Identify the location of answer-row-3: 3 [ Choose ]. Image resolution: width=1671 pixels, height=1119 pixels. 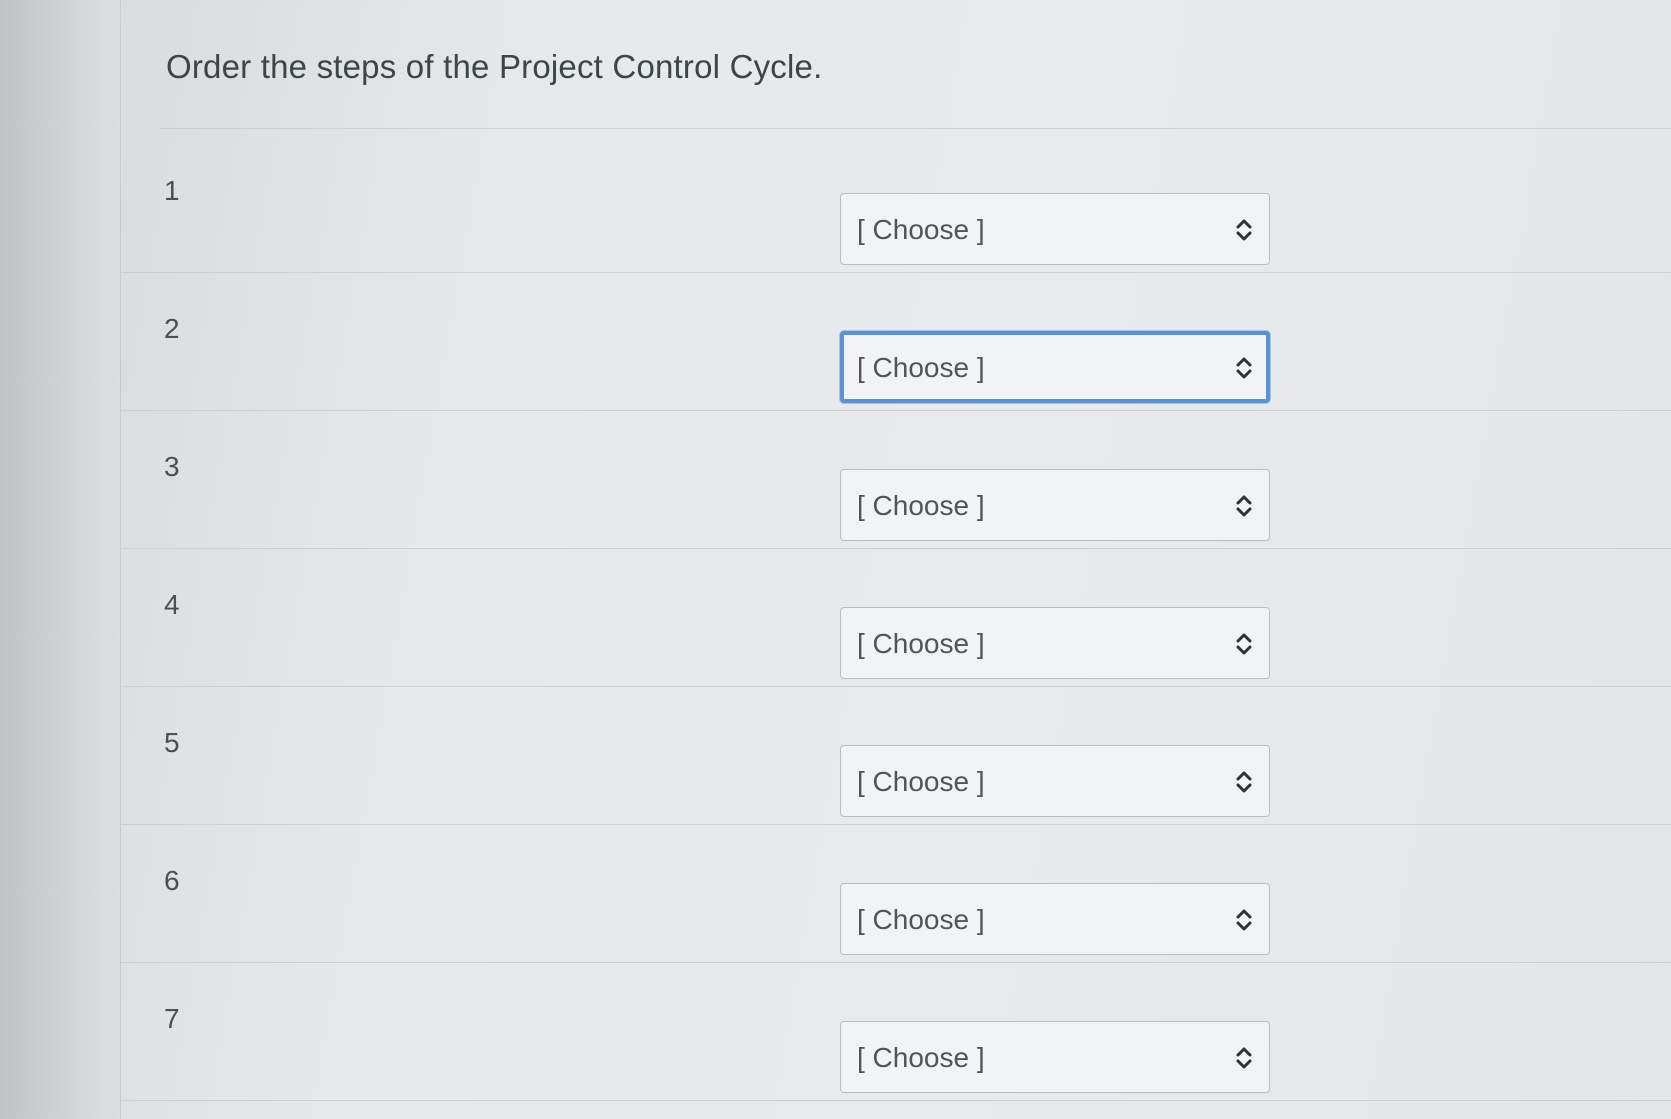
(895, 480).